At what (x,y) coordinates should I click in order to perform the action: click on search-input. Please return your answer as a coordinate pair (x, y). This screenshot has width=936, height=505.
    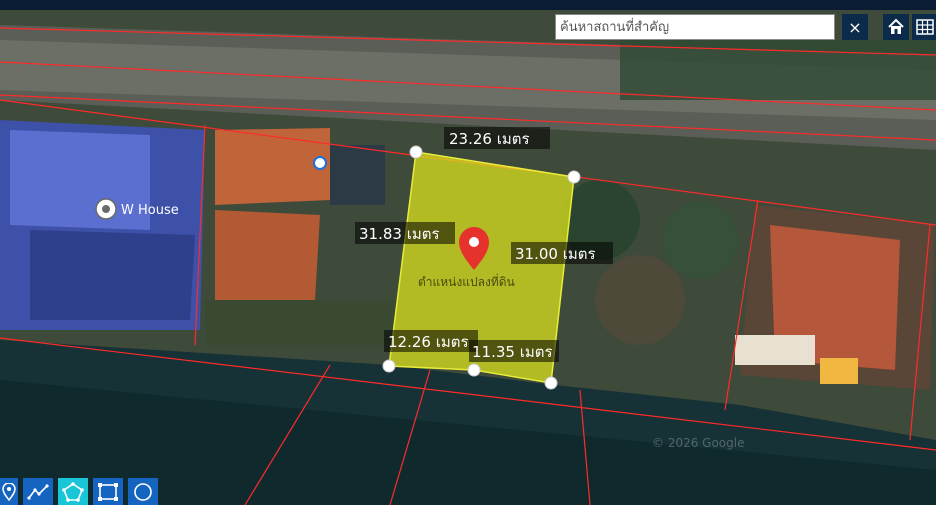
    Looking at the image, I should click on (695, 27).